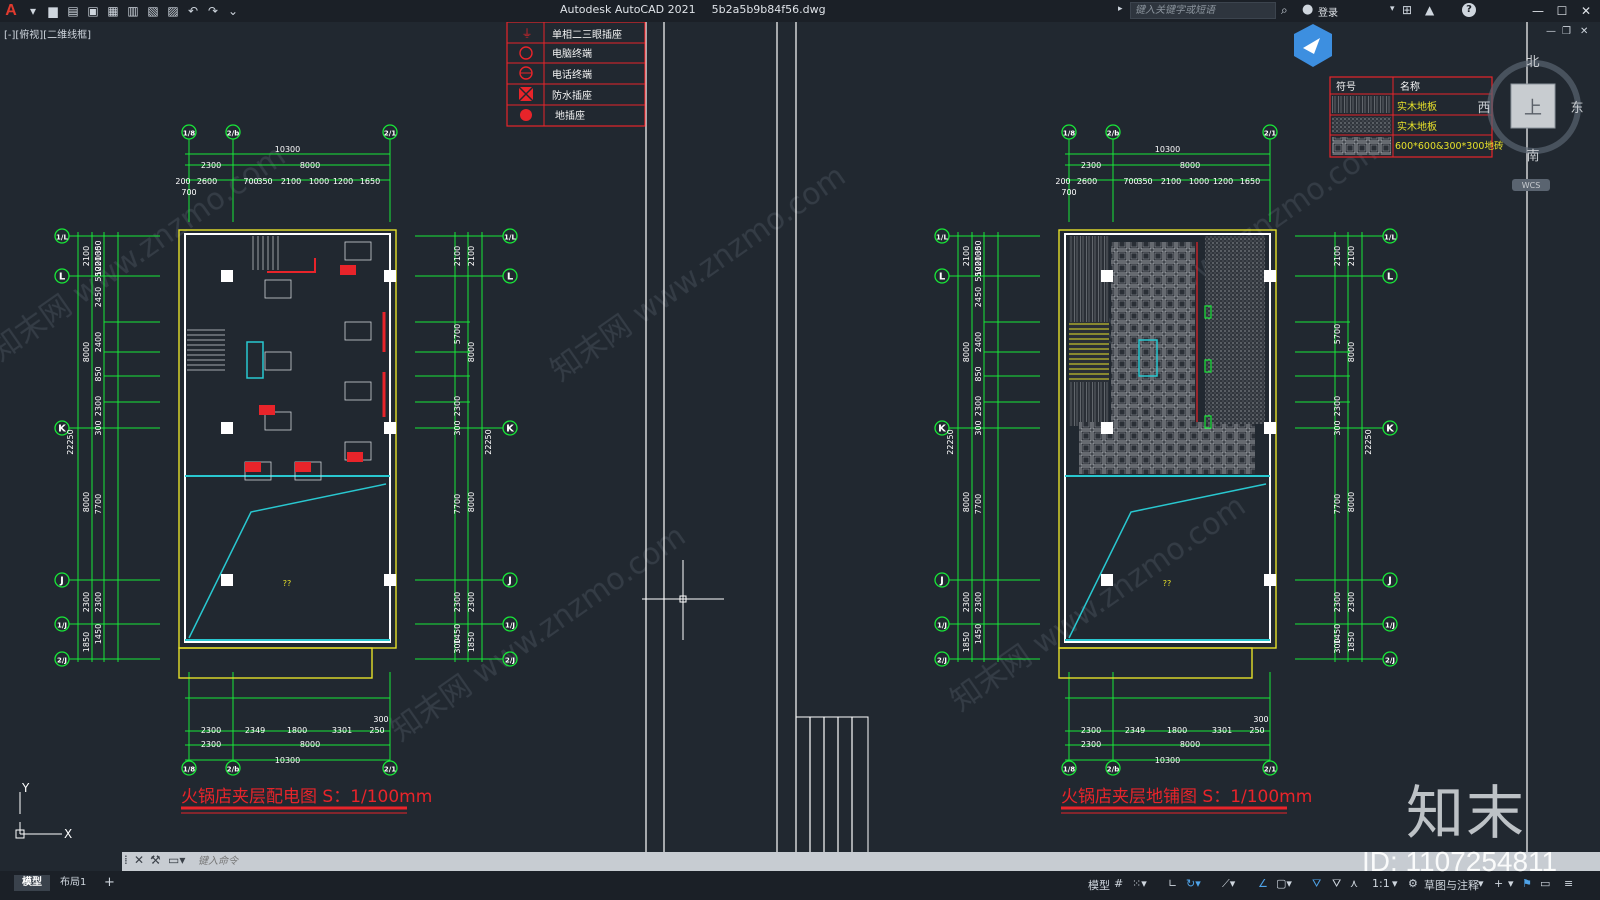 The width and height of the screenshot is (1600, 900). I want to click on annotation-scale-value: 1:1, so click(1381, 883).